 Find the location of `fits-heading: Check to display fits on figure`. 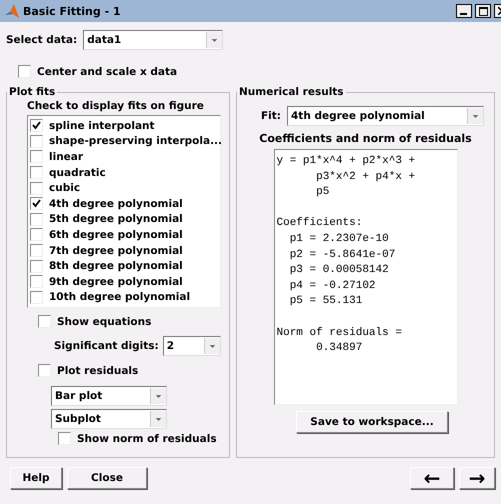

fits-heading: Check to display fits on figure is located at coordinates (116, 106).